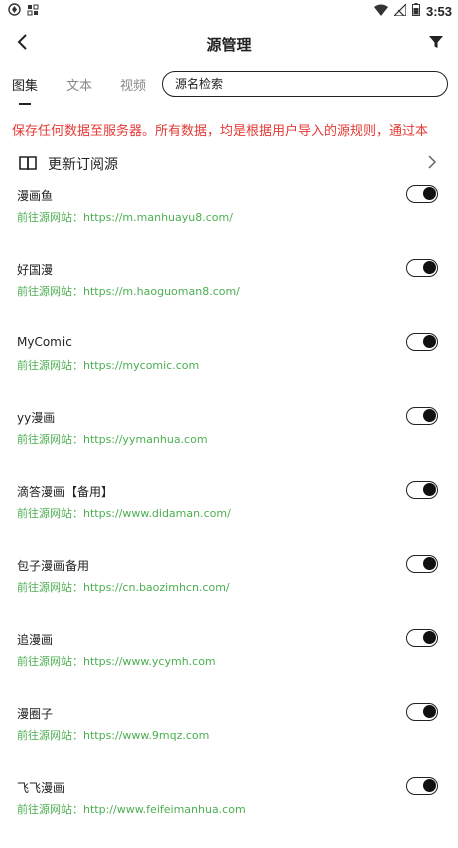  I want to click on status-time: 3:53, so click(438, 11).